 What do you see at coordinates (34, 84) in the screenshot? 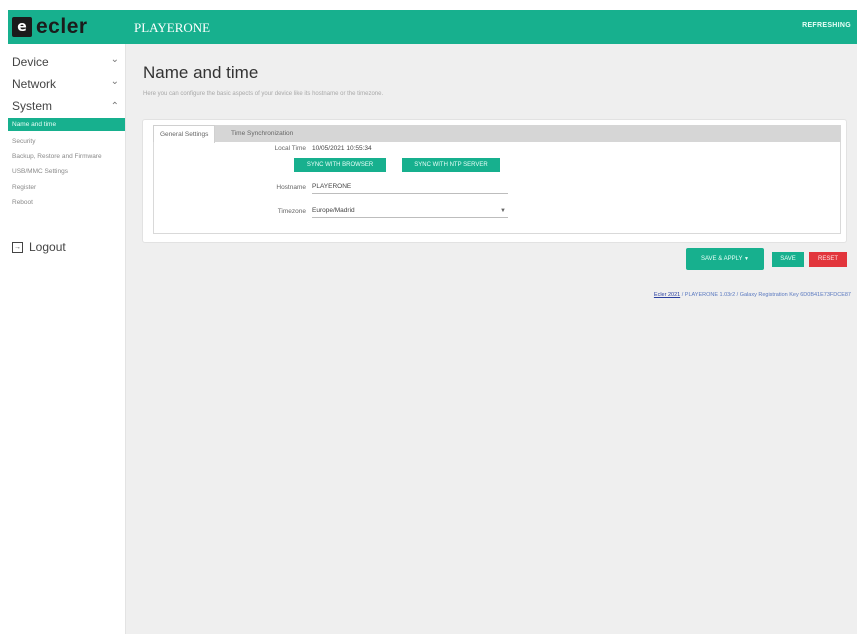
I see `sidebar-item-label: Network` at bounding box center [34, 84].